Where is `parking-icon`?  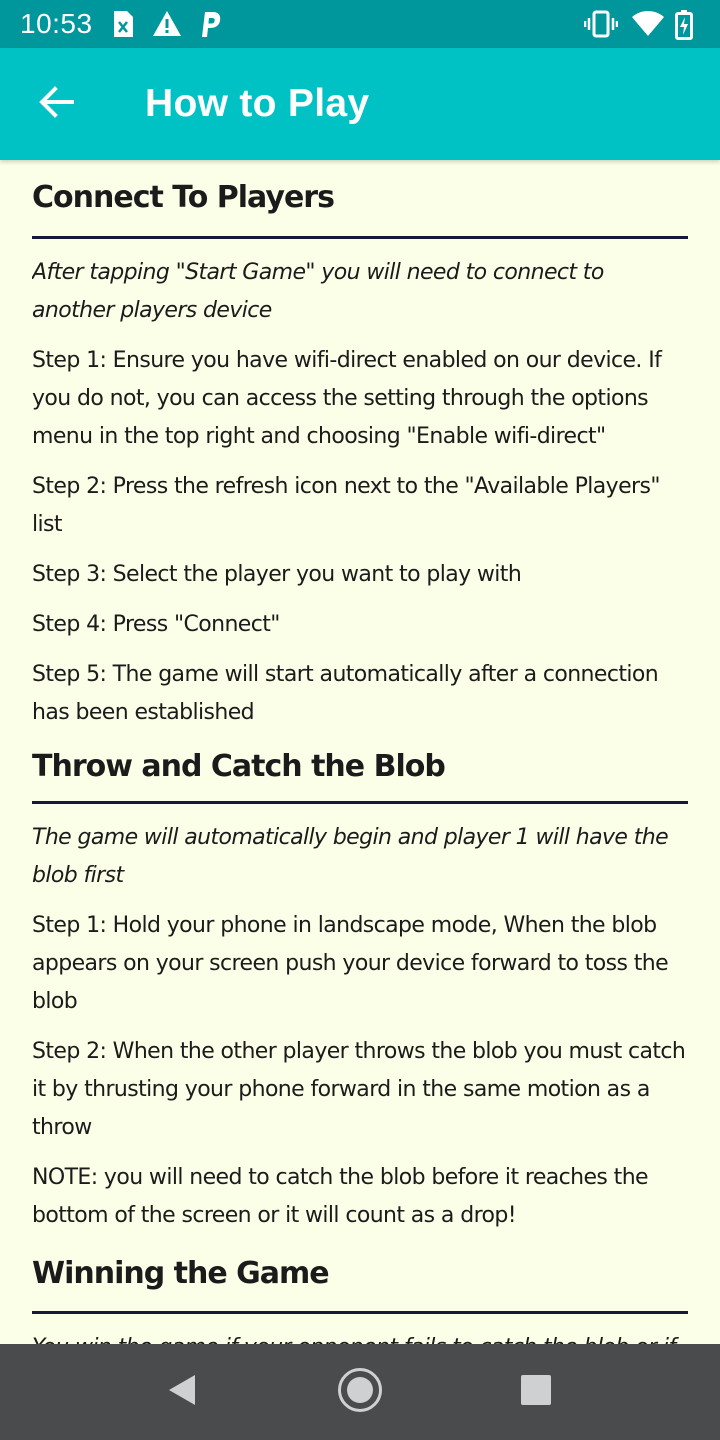
parking-icon is located at coordinates (210, 26).